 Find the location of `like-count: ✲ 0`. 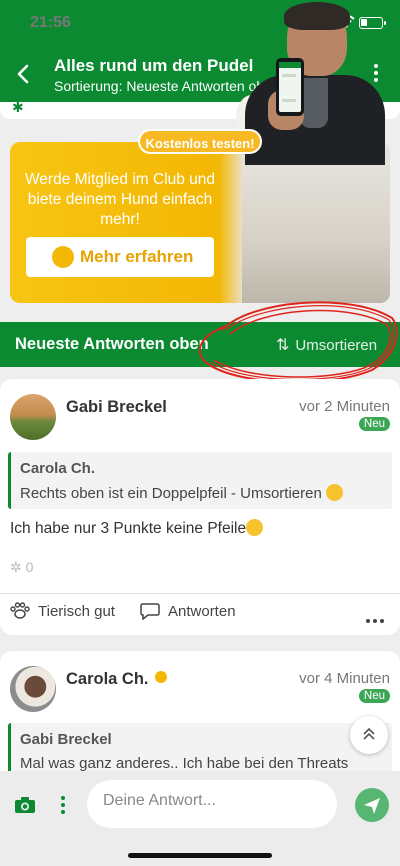

like-count: ✲ 0 is located at coordinates (22, 567).